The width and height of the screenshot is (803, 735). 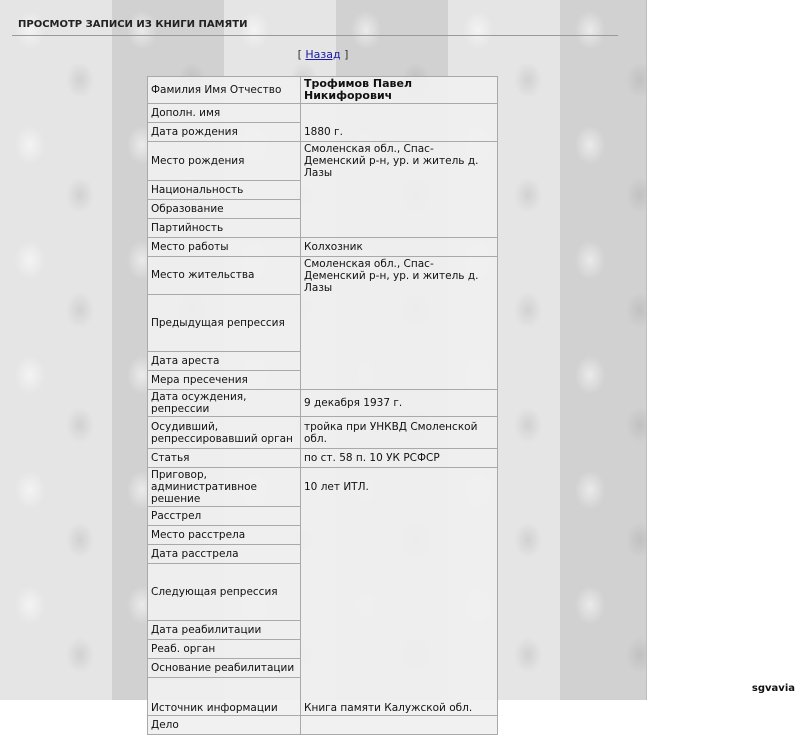 What do you see at coordinates (224, 275) in the screenshot?
I see `field-label: Место жительства` at bounding box center [224, 275].